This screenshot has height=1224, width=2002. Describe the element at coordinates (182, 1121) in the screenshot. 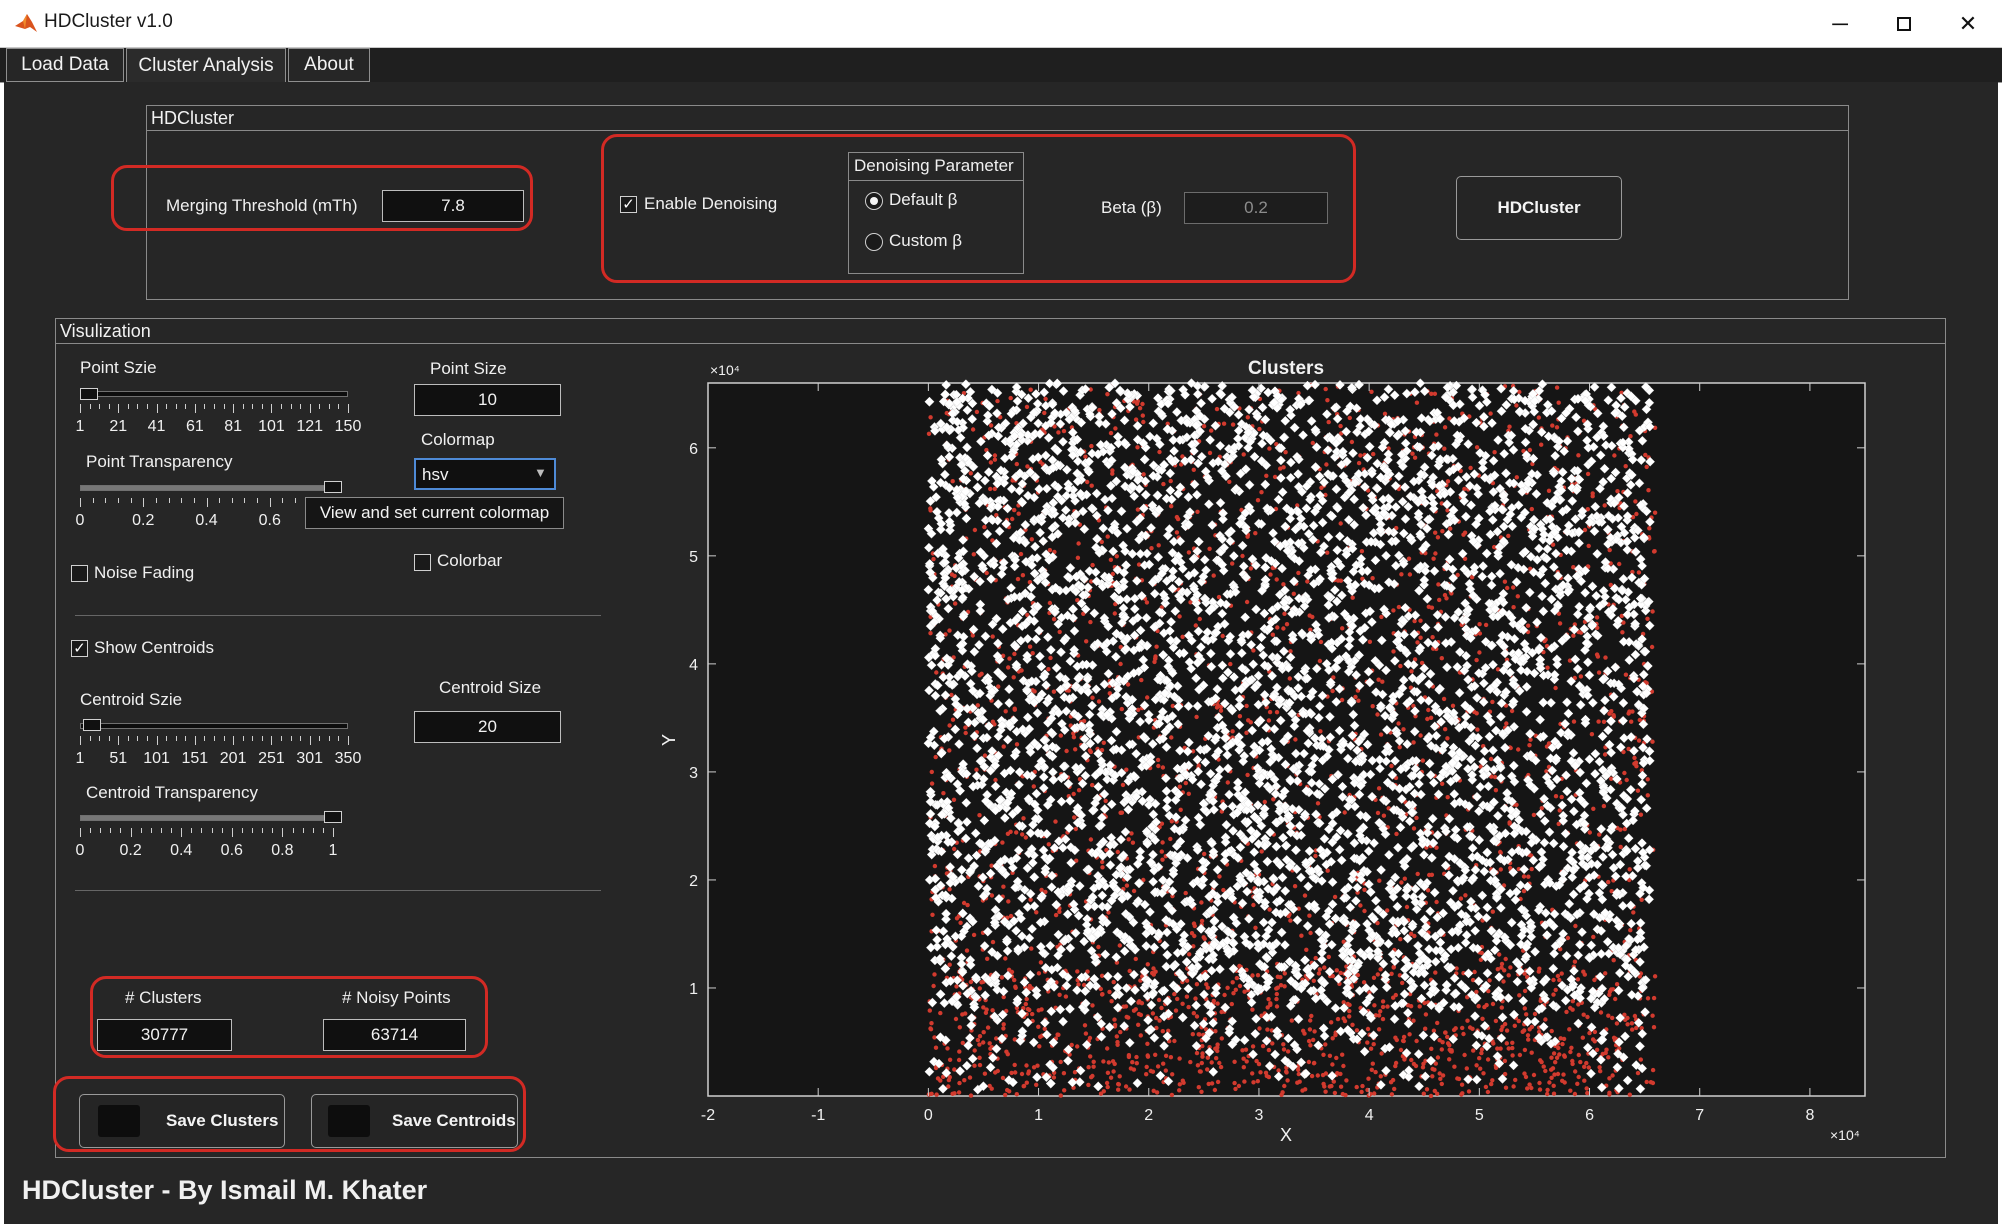

I see `save-clusters-button: Save Clusters` at that location.